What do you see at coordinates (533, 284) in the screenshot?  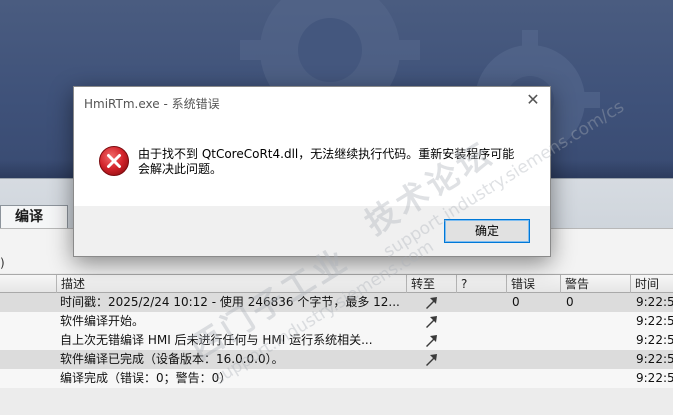 I see `column-header-errors: 错误` at bounding box center [533, 284].